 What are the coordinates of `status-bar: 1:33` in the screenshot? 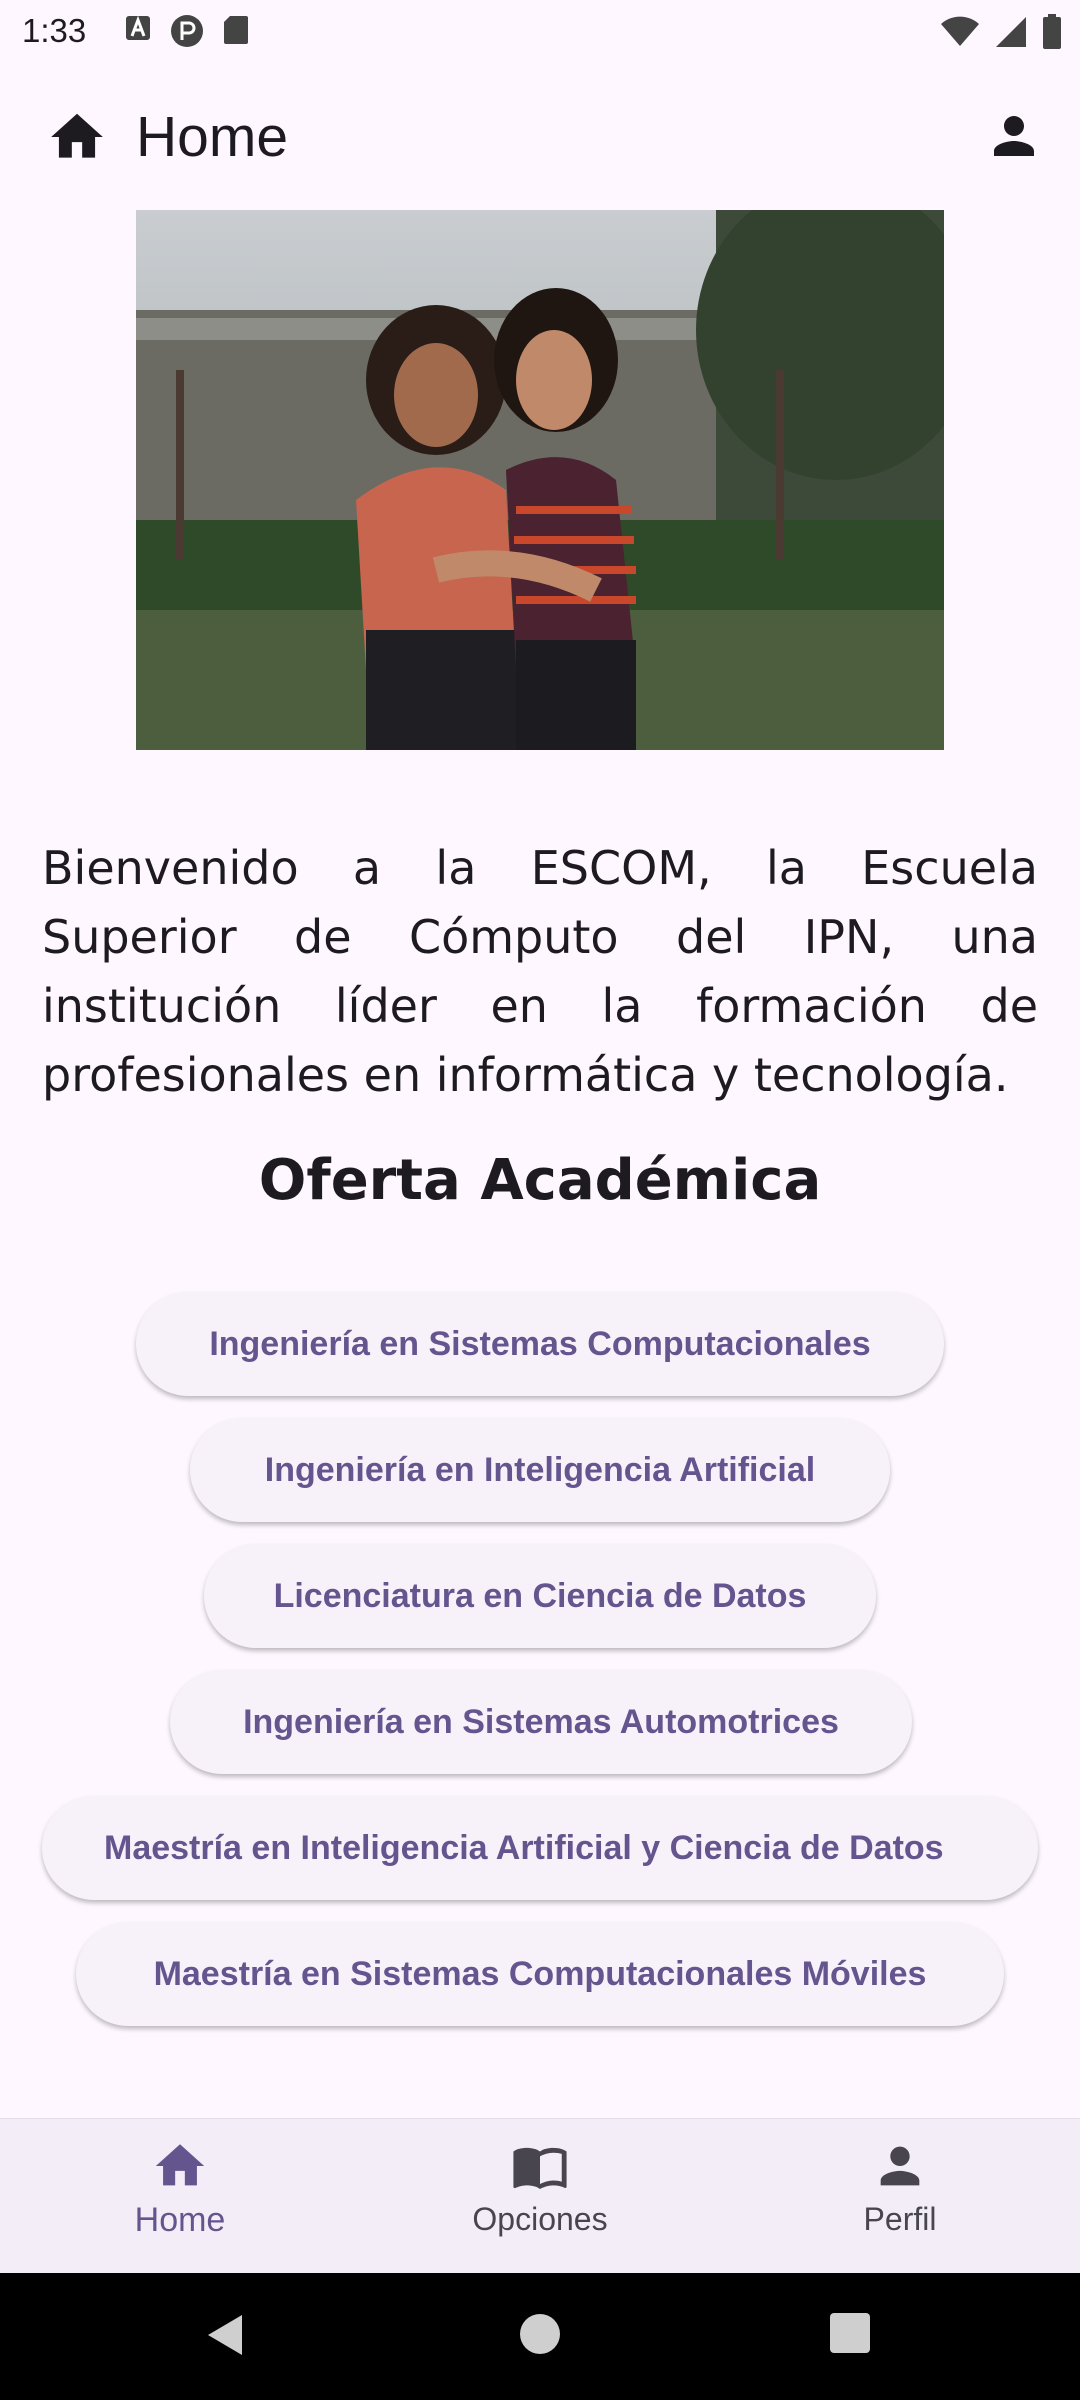 It's located at (540, 32).